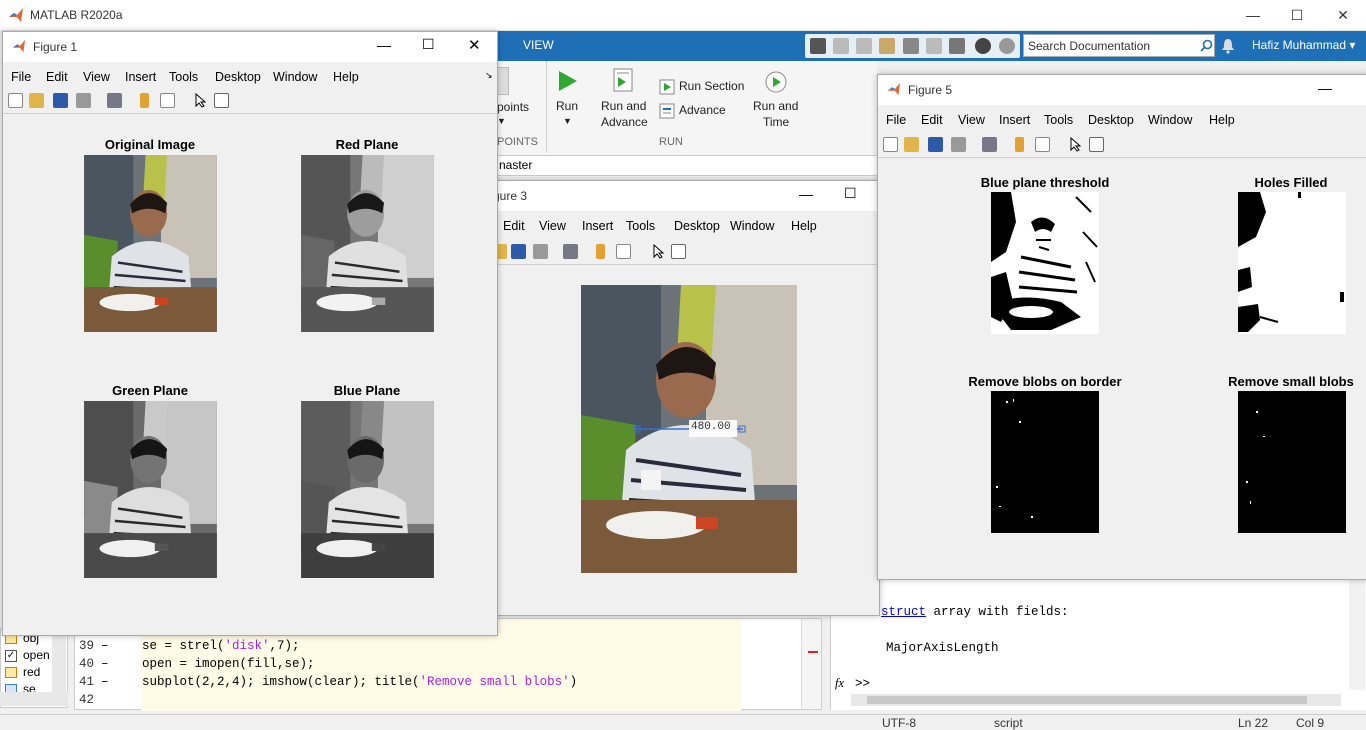 This screenshot has width=1366, height=730. Describe the element at coordinates (776, 122) in the screenshot. I see `run-and-time-label-2: Time` at that location.